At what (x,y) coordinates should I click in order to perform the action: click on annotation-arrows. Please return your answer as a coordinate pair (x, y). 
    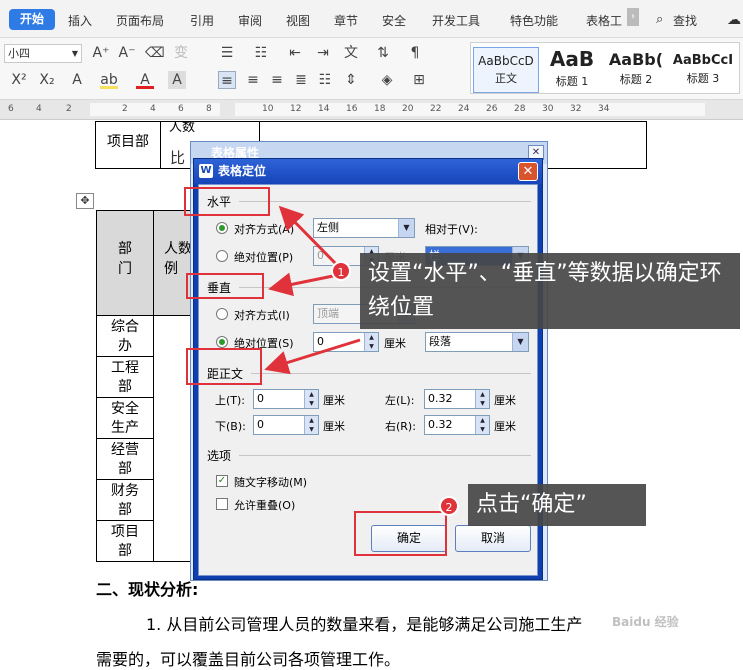
    Looking at the image, I should click on (312, 290).